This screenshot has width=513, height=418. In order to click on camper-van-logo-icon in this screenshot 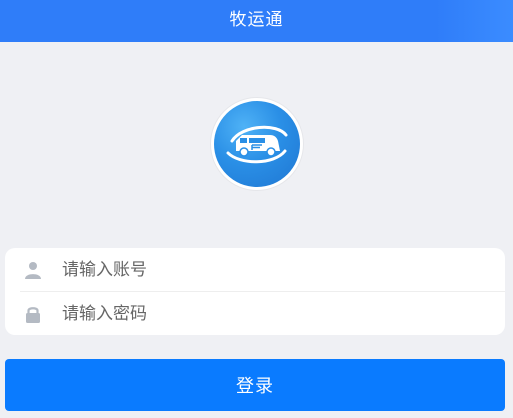, I will do `click(257, 144)`.